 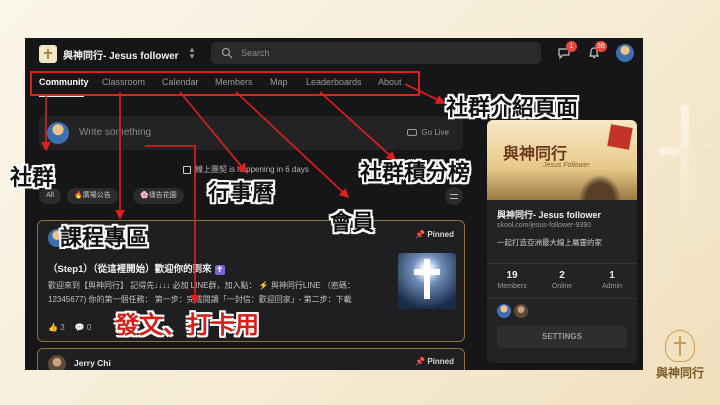 What do you see at coordinates (69, 327) in the screenshot?
I see `post-actions: 👍 3 💬 0` at bounding box center [69, 327].